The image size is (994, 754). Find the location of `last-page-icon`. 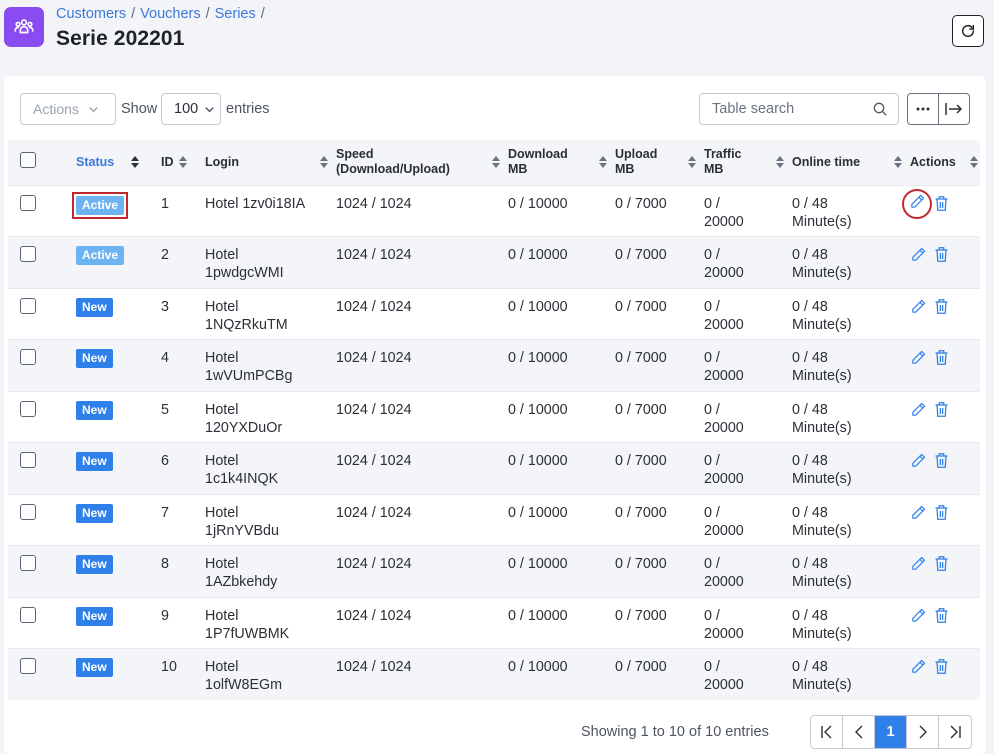

last-page-icon is located at coordinates (955, 732).